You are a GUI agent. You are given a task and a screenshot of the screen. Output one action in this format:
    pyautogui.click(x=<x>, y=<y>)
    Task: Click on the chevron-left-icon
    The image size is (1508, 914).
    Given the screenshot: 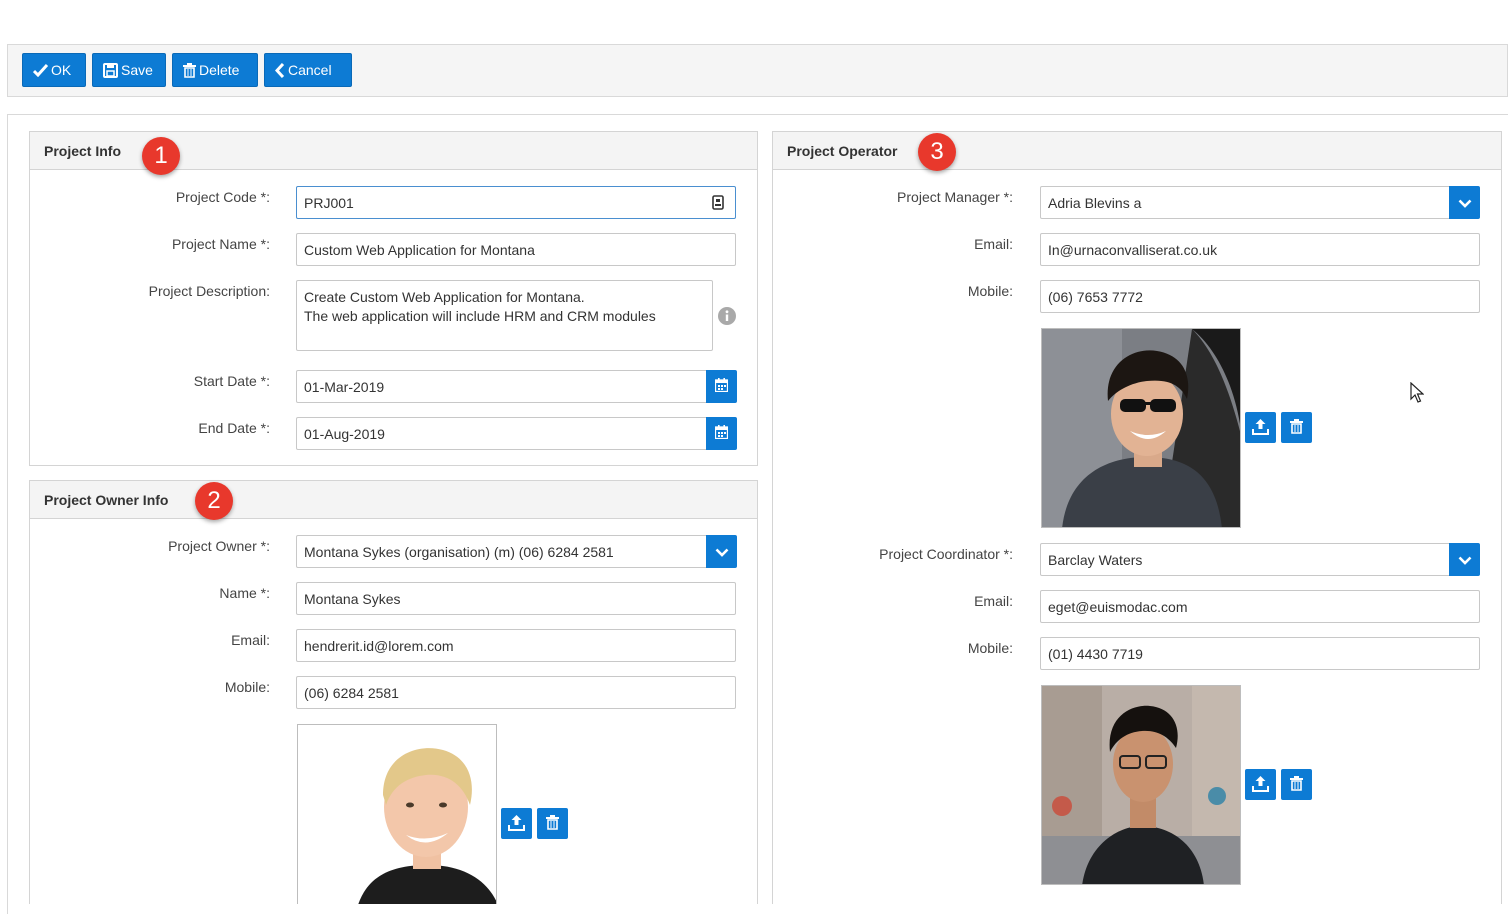 What is the action you would take?
    pyautogui.click(x=280, y=70)
    